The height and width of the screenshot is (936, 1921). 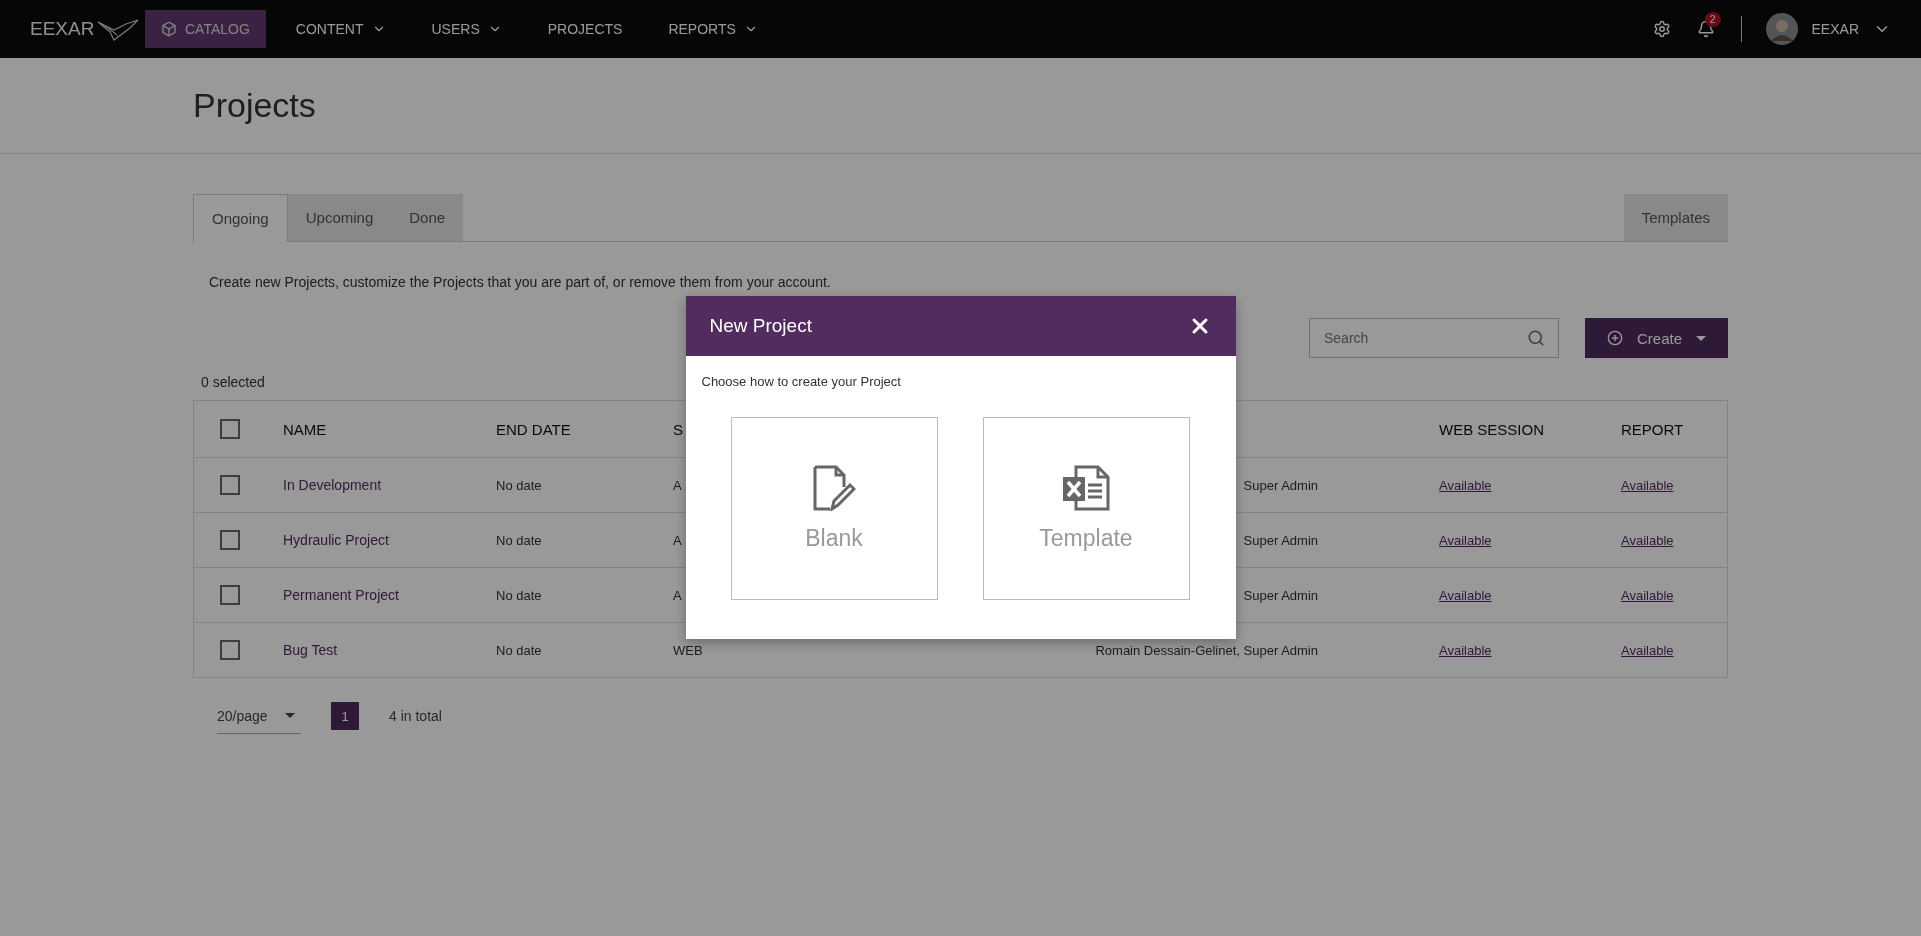 What do you see at coordinates (415, 716) in the screenshot?
I see `total-count: 4 in total` at bounding box center [415, 716].